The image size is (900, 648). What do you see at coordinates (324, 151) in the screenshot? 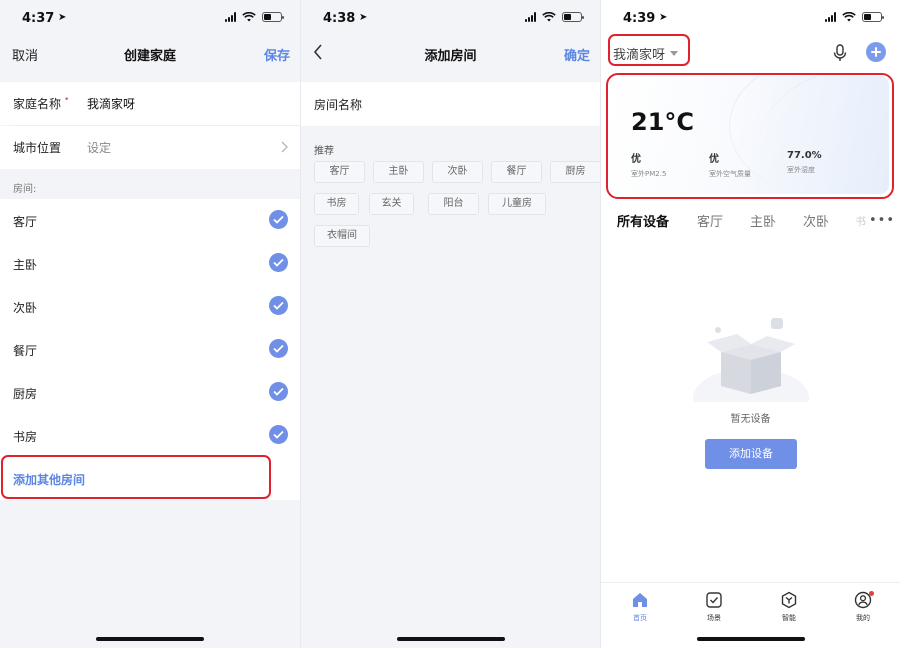
I see `recommend-label: 推荐` at bounding box center [324, 151].